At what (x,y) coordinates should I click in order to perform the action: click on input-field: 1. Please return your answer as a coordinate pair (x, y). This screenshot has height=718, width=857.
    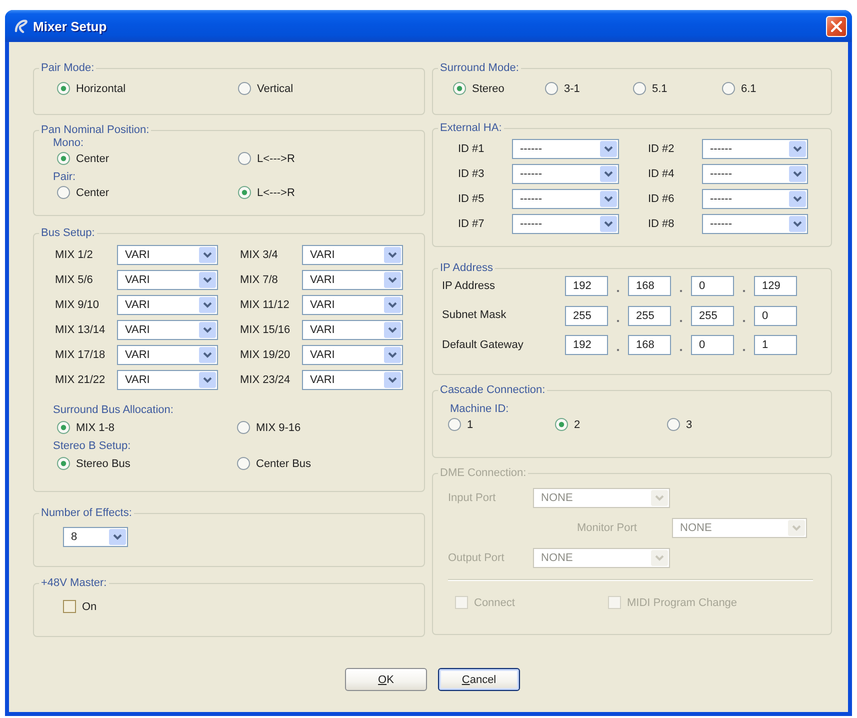
    Looking at the image, I should click on (775, 345).